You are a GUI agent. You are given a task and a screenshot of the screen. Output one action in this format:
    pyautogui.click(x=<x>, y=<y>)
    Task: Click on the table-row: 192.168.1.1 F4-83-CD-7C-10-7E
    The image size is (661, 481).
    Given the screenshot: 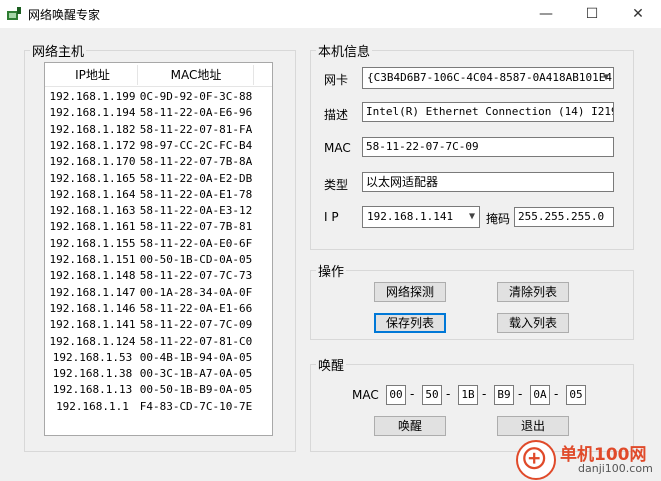 What is the action you would take?
    pyautogui.click(x=150, y=407)
    